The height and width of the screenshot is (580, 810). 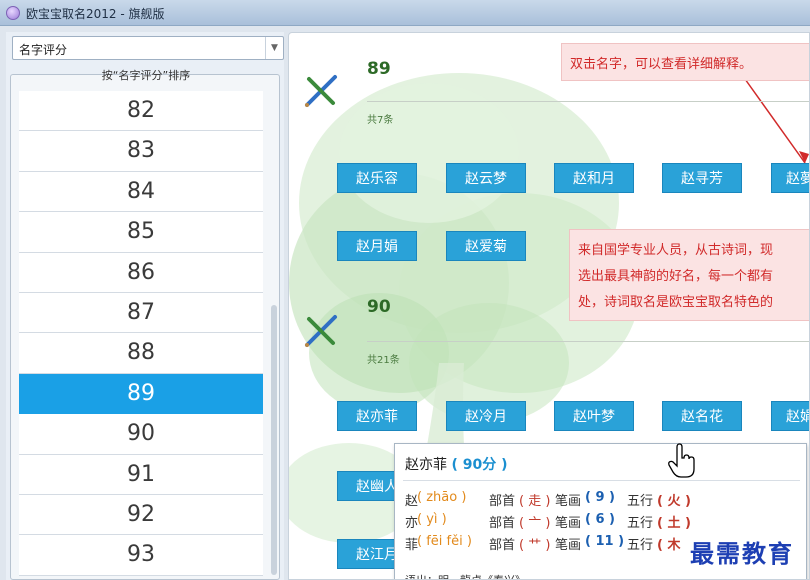 I want to click on list-caption: 按“名字评分”排序, so click(x=146, y=75).